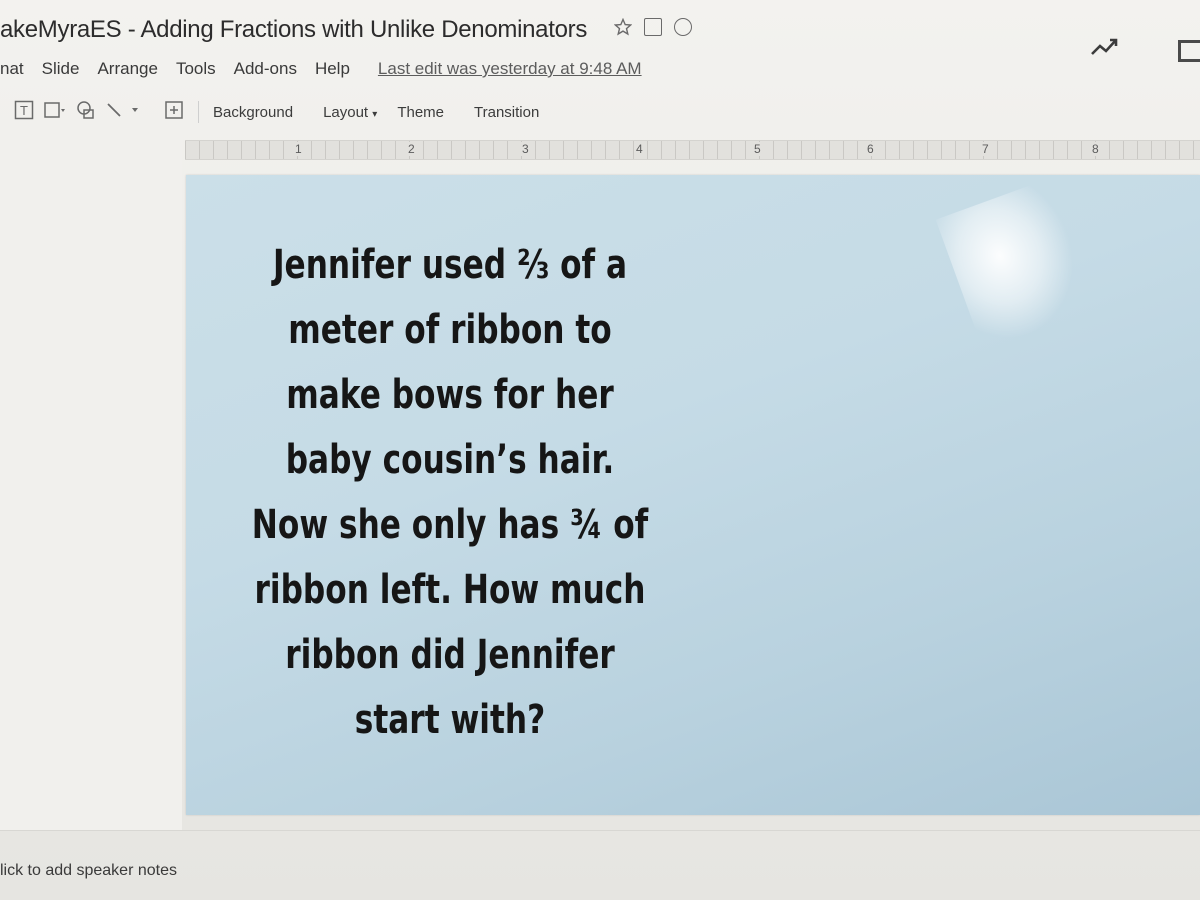 The height and width of the screenshot is (900, 1200). Describe the element at coordinates (450, 265) in the screenshot. I see `slide-text-line: Jennifer used ⅔ of a` at that location.